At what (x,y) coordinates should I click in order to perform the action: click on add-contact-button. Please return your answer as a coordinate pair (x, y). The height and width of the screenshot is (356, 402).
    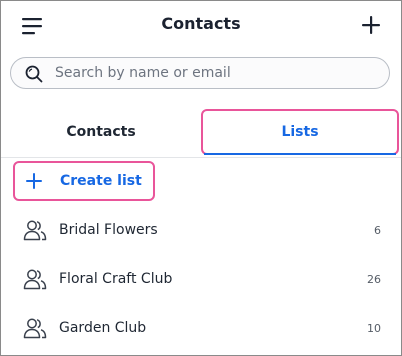
    Looking at the image, I should click on (371, 25).